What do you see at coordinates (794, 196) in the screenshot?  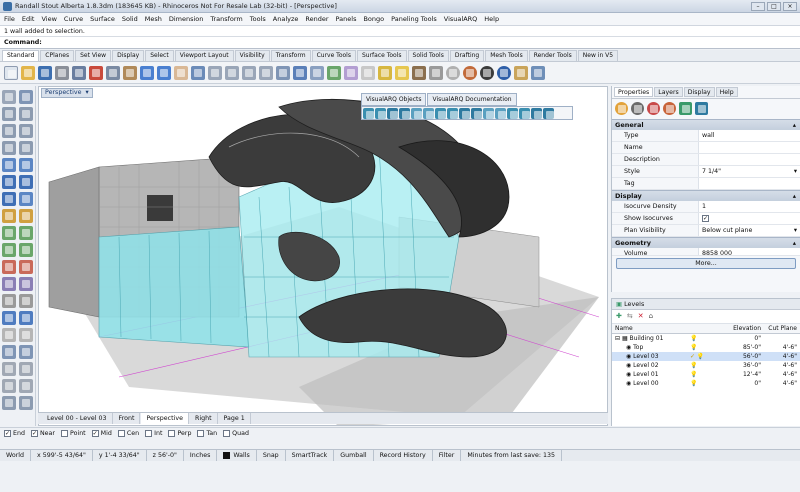 I see `collapse-icon: ▴` at bounding box center [794, 196].